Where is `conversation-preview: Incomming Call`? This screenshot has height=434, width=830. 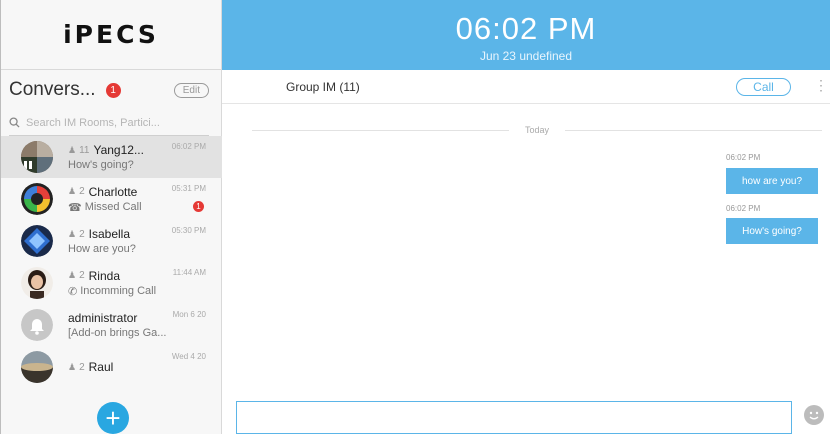
conversation-preview: Incomming Call is located at coordinates (118, 291).